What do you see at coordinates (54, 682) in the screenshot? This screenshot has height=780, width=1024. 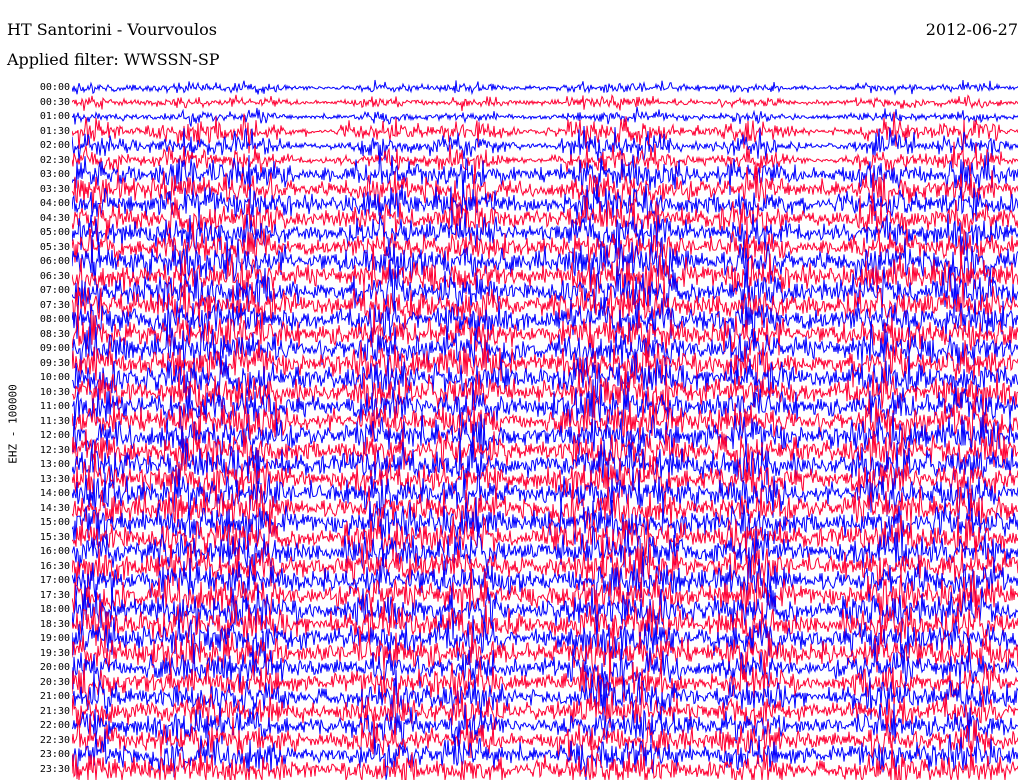 I see `row-label: 20:30` at bounding box center [54, 682].